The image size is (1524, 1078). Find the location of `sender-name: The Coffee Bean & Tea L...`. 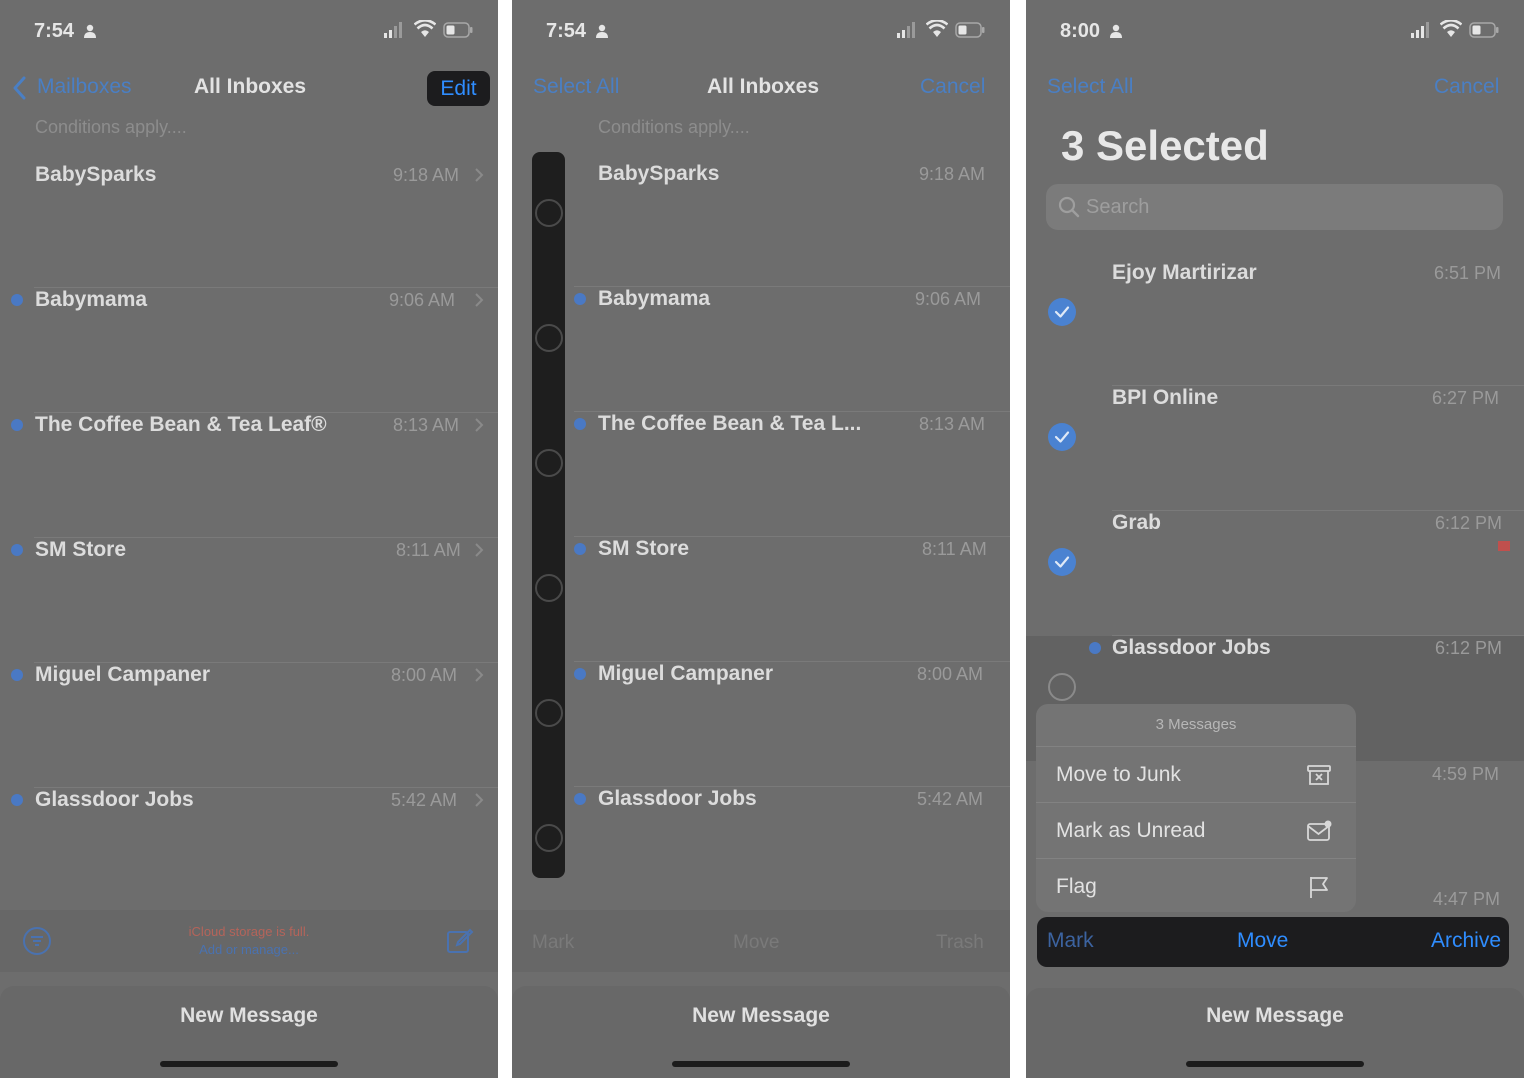

sender-name: The Coffee Bean & Tea L... is located at coordinates (730, 423).